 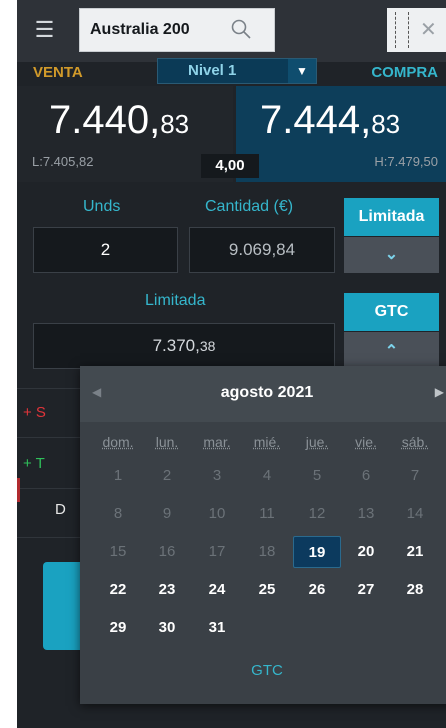 I want to click on calendar-day: 30, so click(x=167, y=628).